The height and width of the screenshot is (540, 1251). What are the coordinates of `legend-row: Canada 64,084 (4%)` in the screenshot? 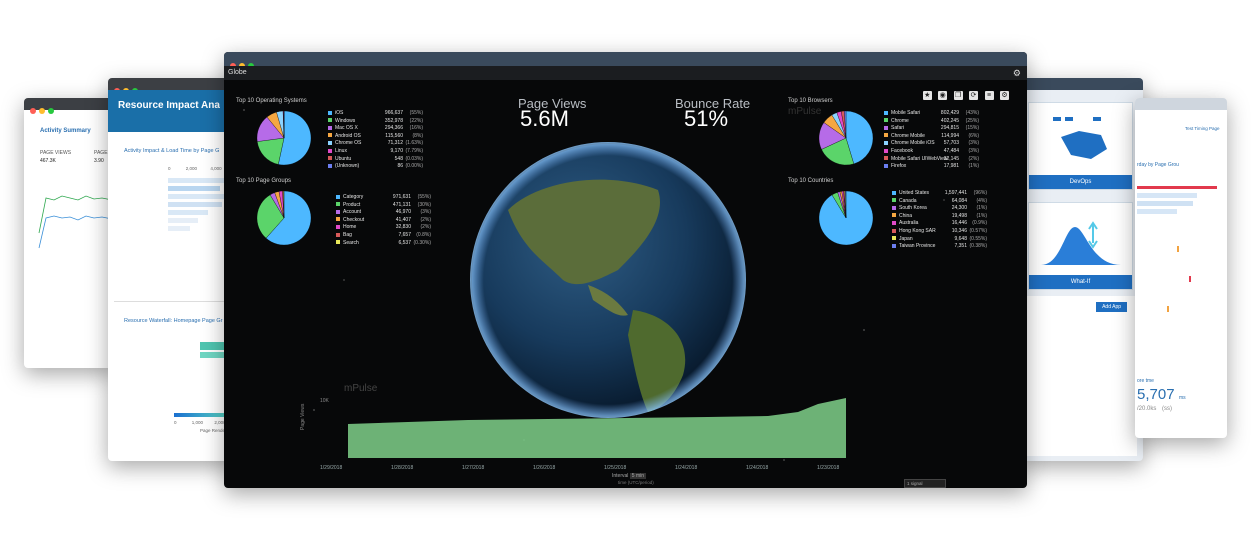 It's located at (939, 202).